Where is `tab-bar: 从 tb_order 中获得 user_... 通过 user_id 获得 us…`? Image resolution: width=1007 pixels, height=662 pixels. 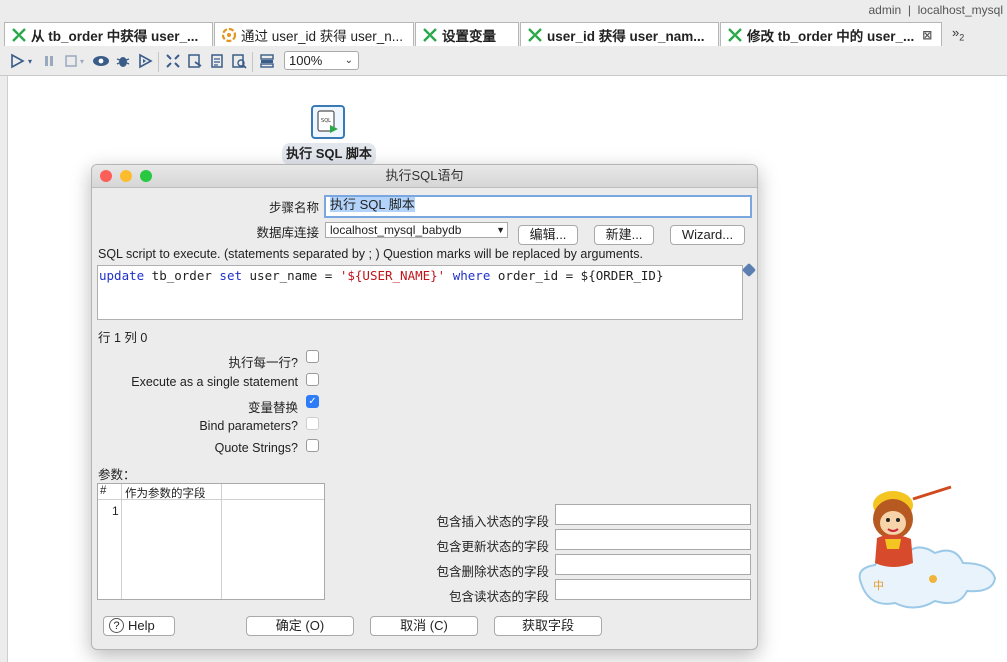 tab-bar: 从 tb_order 中获得 user_... 通过 user_id 获得 us… is located at coordinates (503, 34).